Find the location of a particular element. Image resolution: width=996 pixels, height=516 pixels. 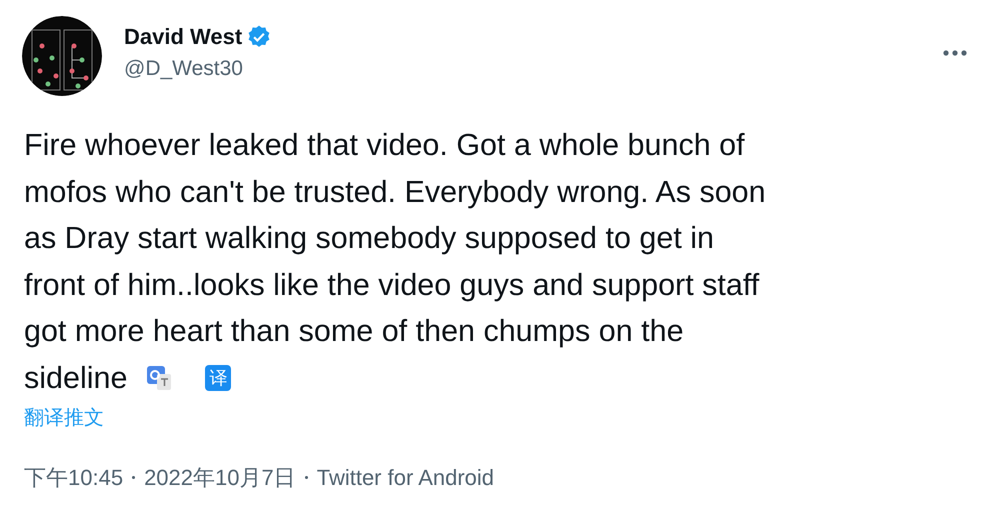

more-options-icon is located at coordinates (955, 53).